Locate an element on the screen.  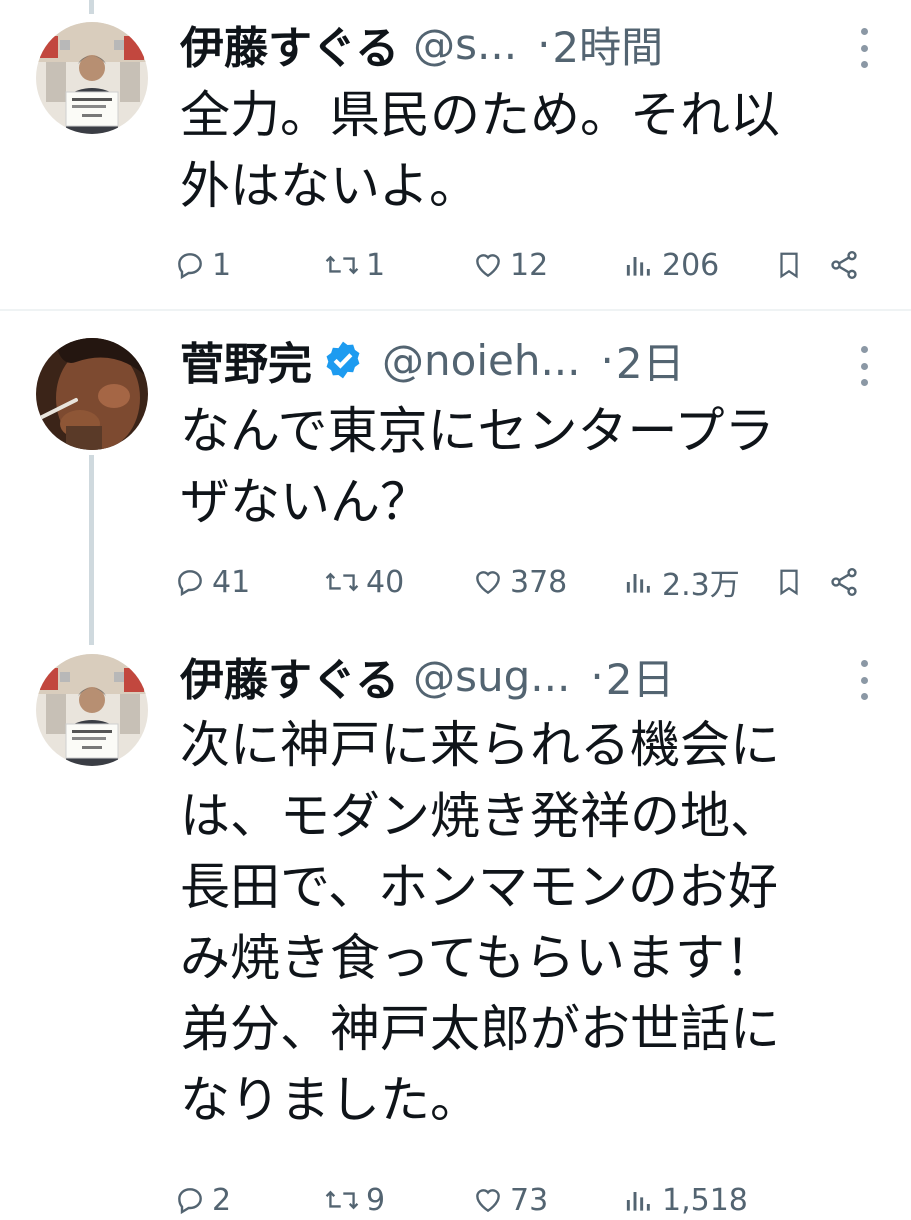
reply-count: 41 is located at coordinates (231, 582).